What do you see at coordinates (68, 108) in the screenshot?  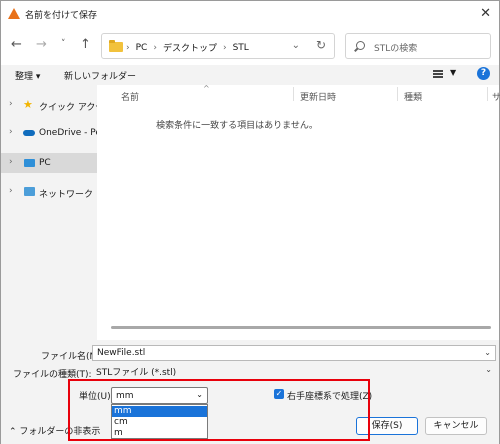 I see `sidebar-item-label: クイック アクセス` at bounding box center [68, 108].